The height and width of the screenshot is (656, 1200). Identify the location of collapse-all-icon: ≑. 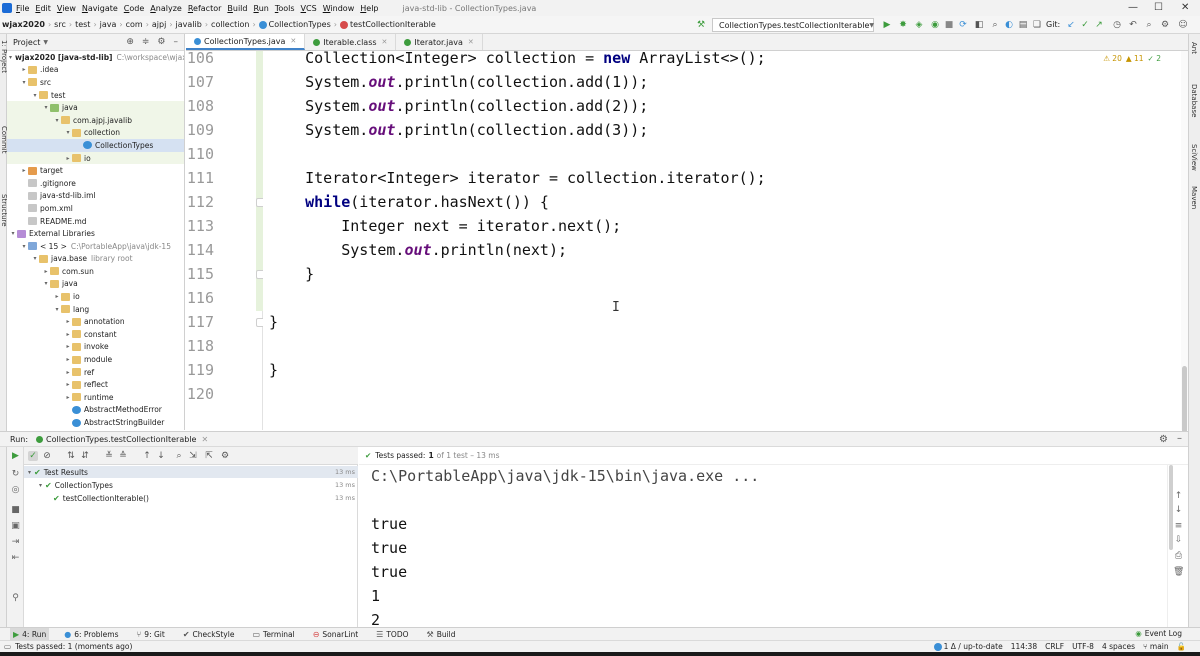
(146, 42).